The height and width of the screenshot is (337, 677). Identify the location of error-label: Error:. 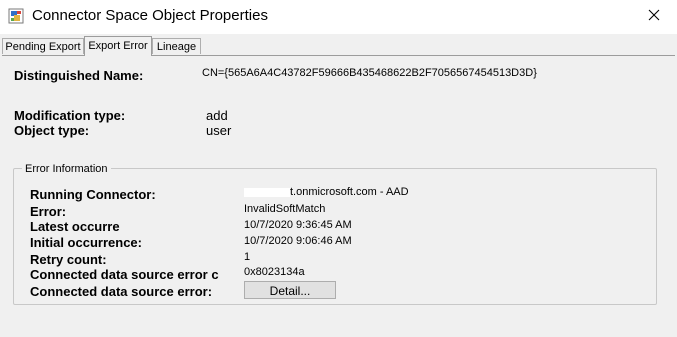
(48, 211).